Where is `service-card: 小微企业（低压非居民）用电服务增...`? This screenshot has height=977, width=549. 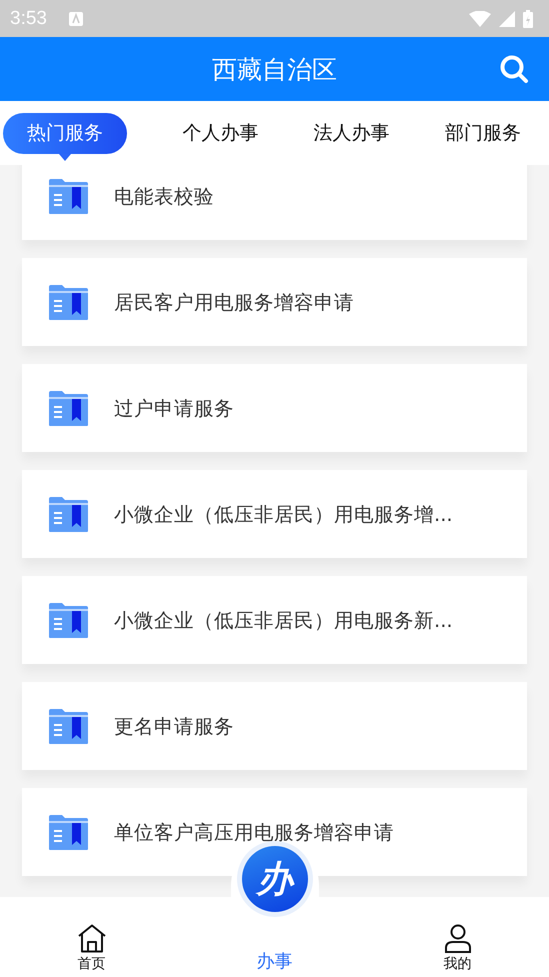
service-card: 小微企业（低压非居民）用电服务增... is located at coordinates (274, 514).